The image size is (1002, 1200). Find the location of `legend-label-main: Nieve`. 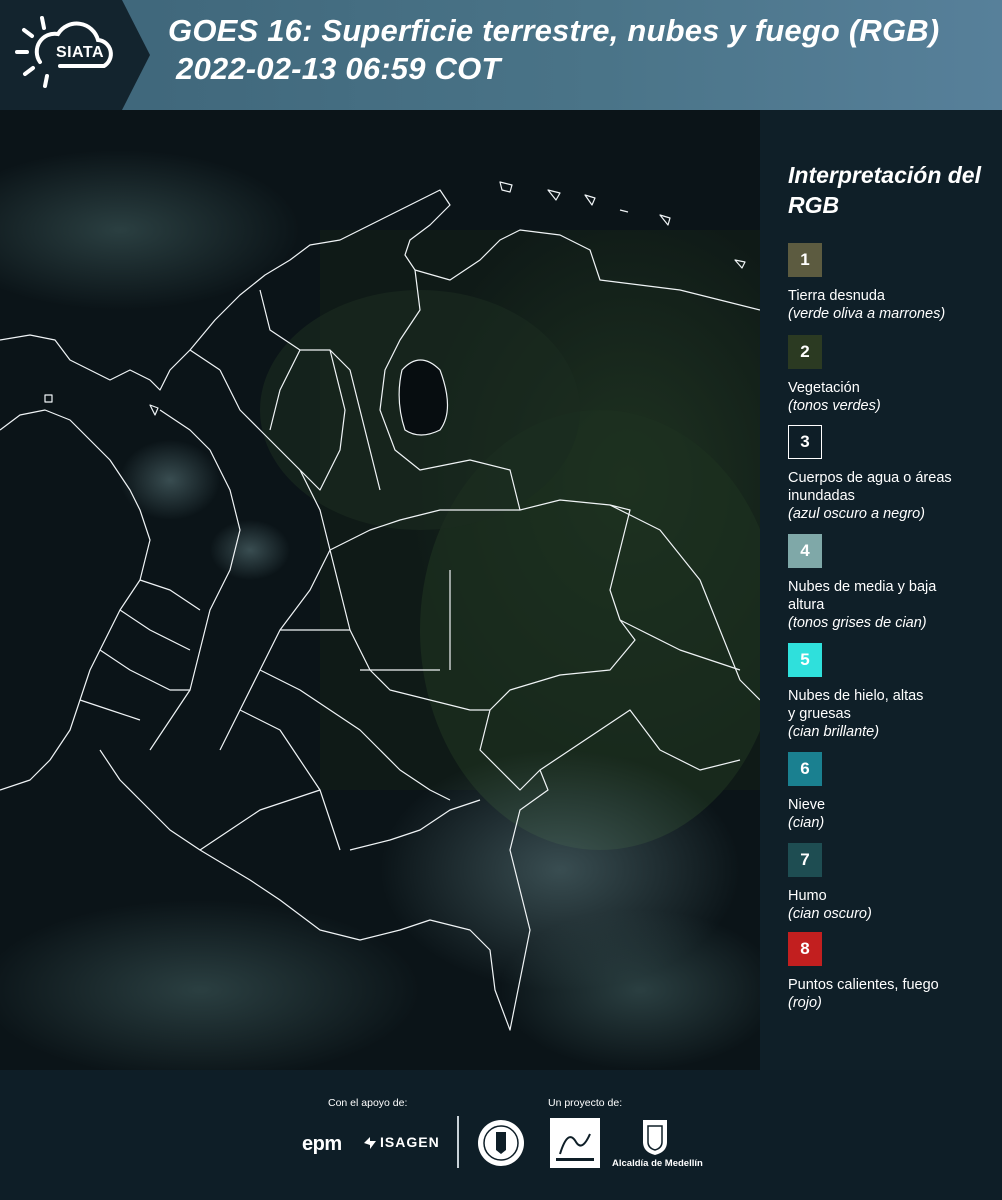

legend-label-main: Nieve is located at coordinates (807, 805).